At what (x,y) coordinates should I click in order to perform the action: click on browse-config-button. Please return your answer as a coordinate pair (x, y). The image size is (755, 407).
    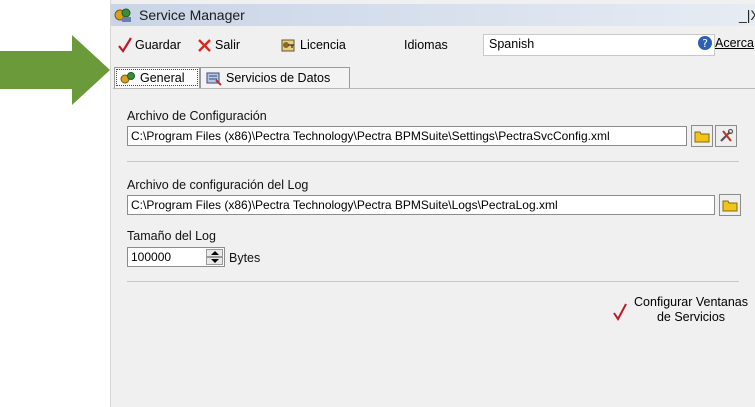
    Looking at the image, I should click on (702, 136).